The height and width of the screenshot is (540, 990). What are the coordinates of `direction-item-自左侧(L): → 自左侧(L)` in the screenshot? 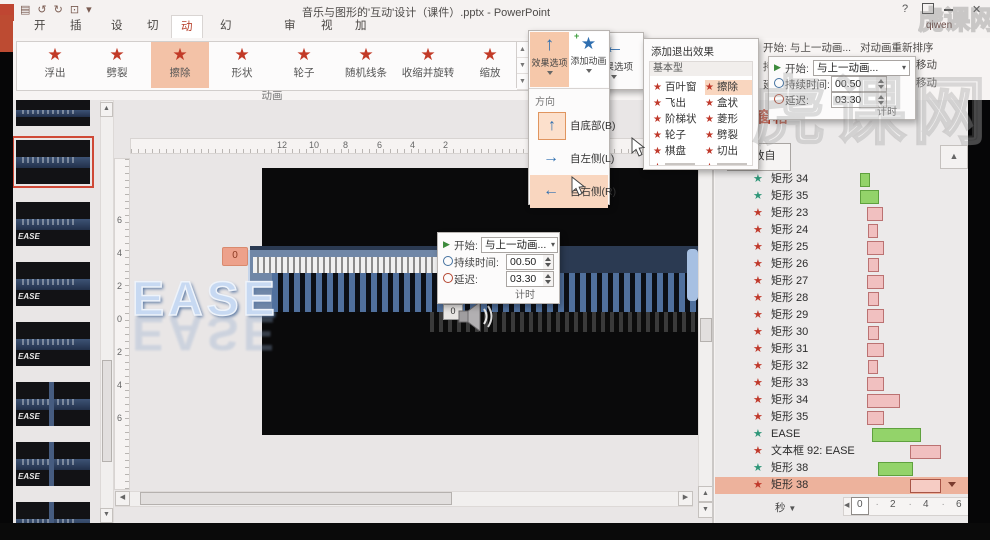 It's located at (572, 158).